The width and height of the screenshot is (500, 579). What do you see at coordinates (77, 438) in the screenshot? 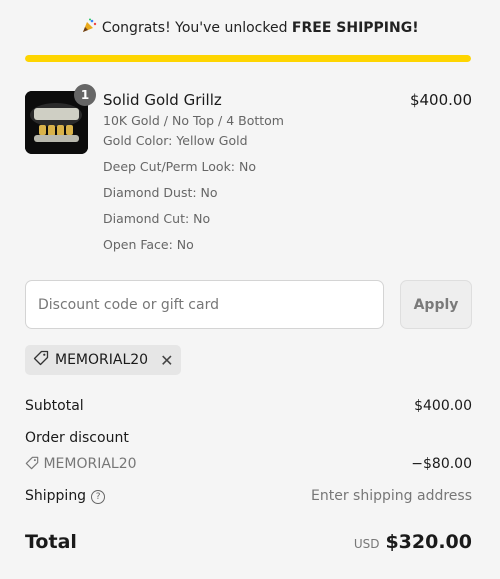
I see `order-discount-label: Order discount` at bounding box center [77, 438].